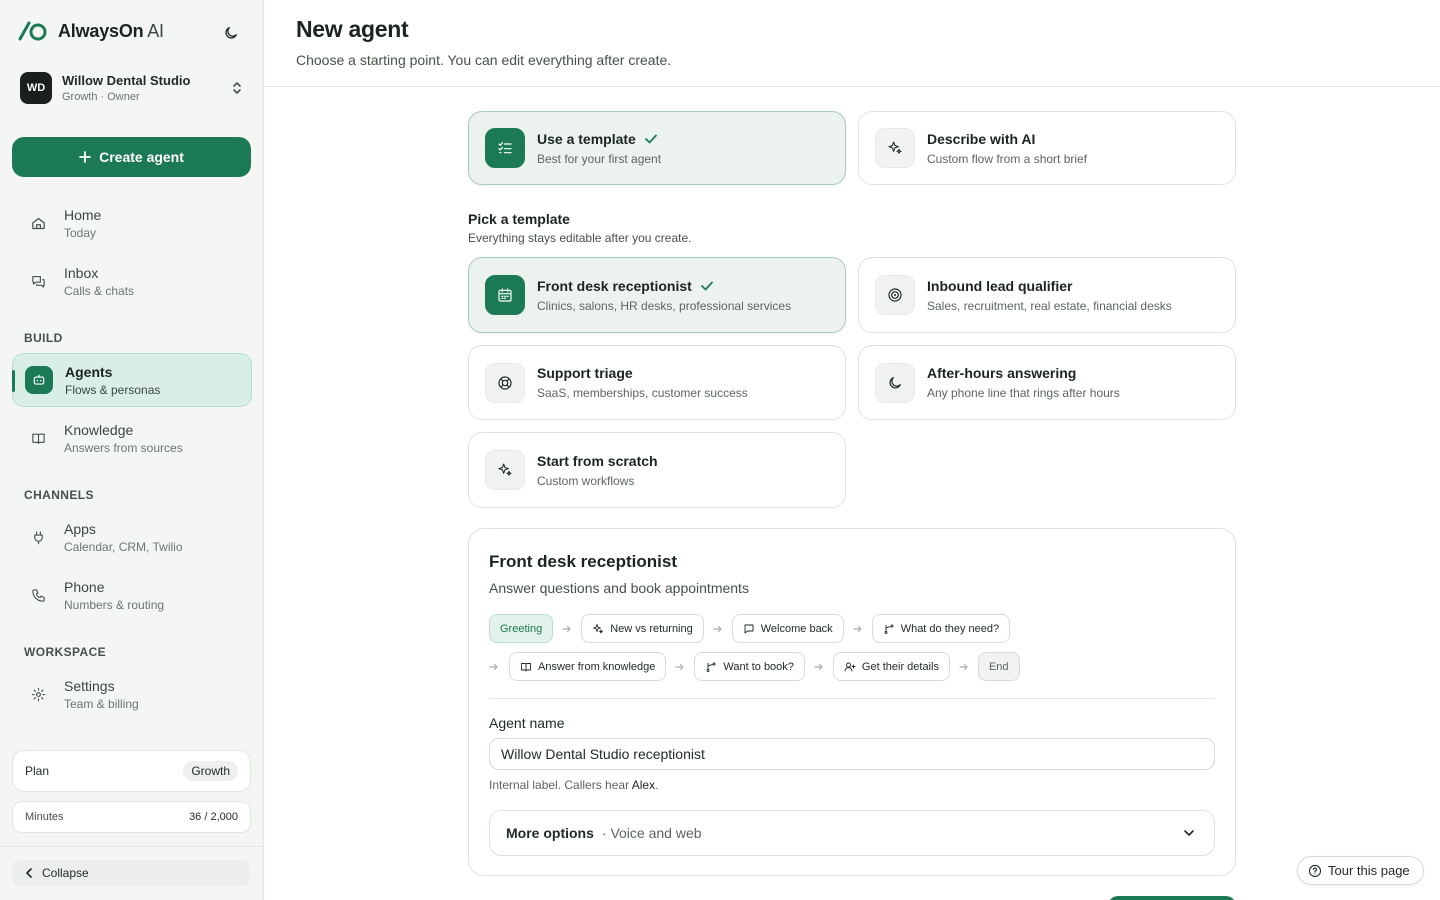 Image resolution: width=1440 pixels, height=900 pixels. Describe the element at coordinates (89, 371) in the screenshot. I see `sidebar-item-label: Agents` at that location.